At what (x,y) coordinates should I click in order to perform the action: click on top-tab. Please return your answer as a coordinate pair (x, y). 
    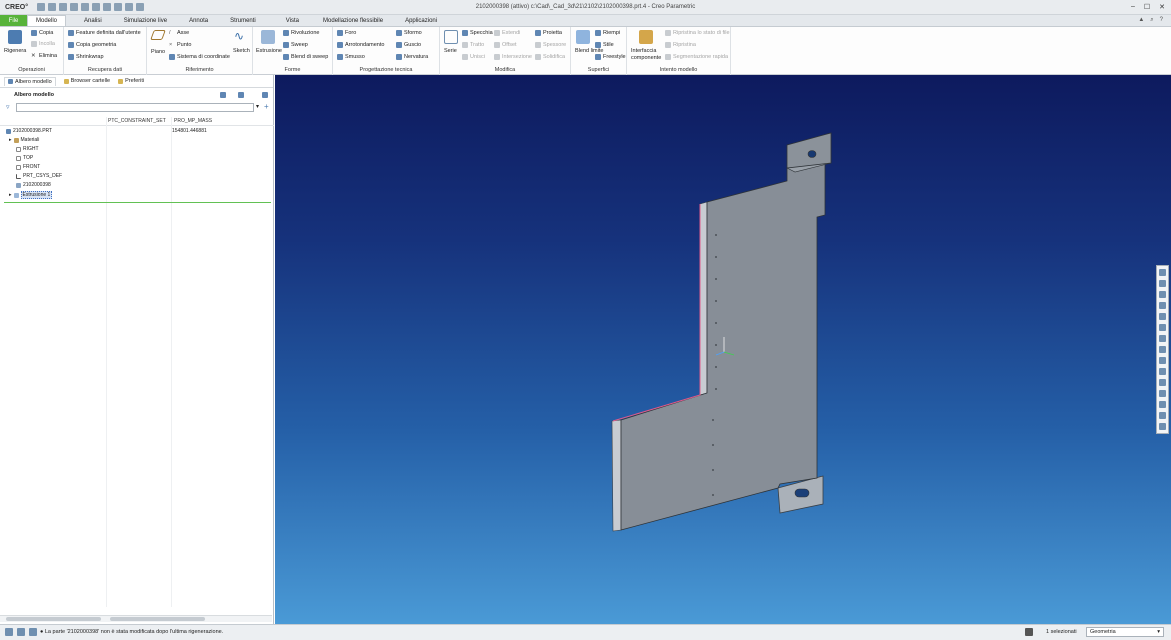
    Looking at the image, I should click on (809, 150).